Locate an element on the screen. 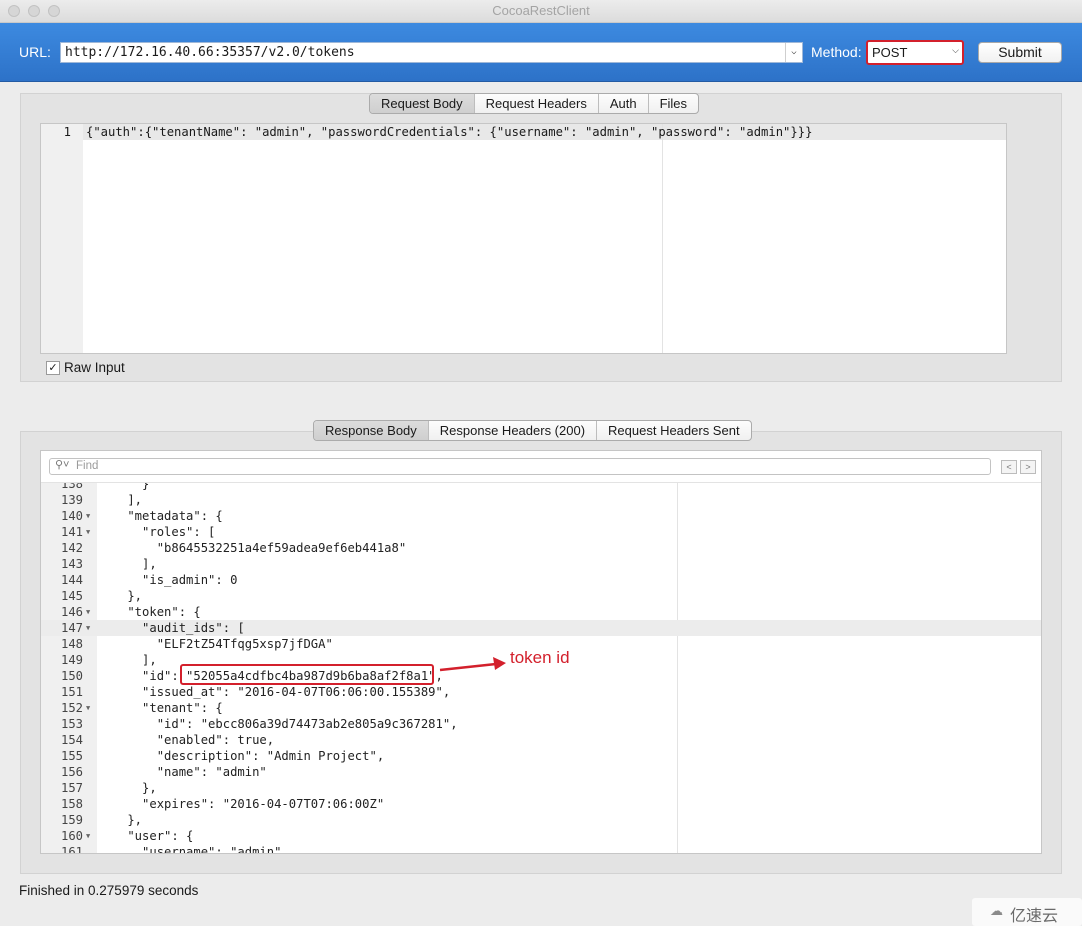 This screenshot has width=1082, height=926. find-previous-button: < is located at coordinates (1009, 467).